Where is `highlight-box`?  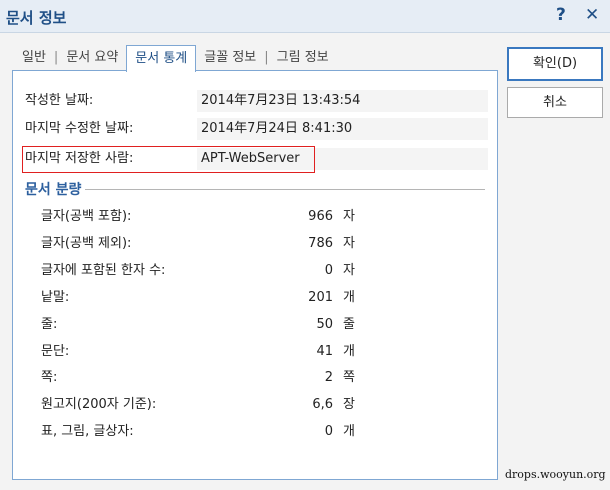 highlight-box is located at coordinates (168, 159).